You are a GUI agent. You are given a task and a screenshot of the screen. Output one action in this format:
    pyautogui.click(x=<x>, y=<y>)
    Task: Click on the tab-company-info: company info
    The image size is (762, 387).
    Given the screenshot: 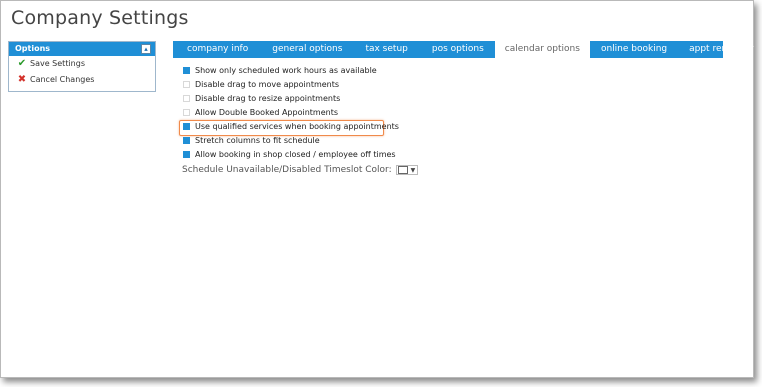 What is the action you would take?
    pyautogui.click(x=217, y=49)
    